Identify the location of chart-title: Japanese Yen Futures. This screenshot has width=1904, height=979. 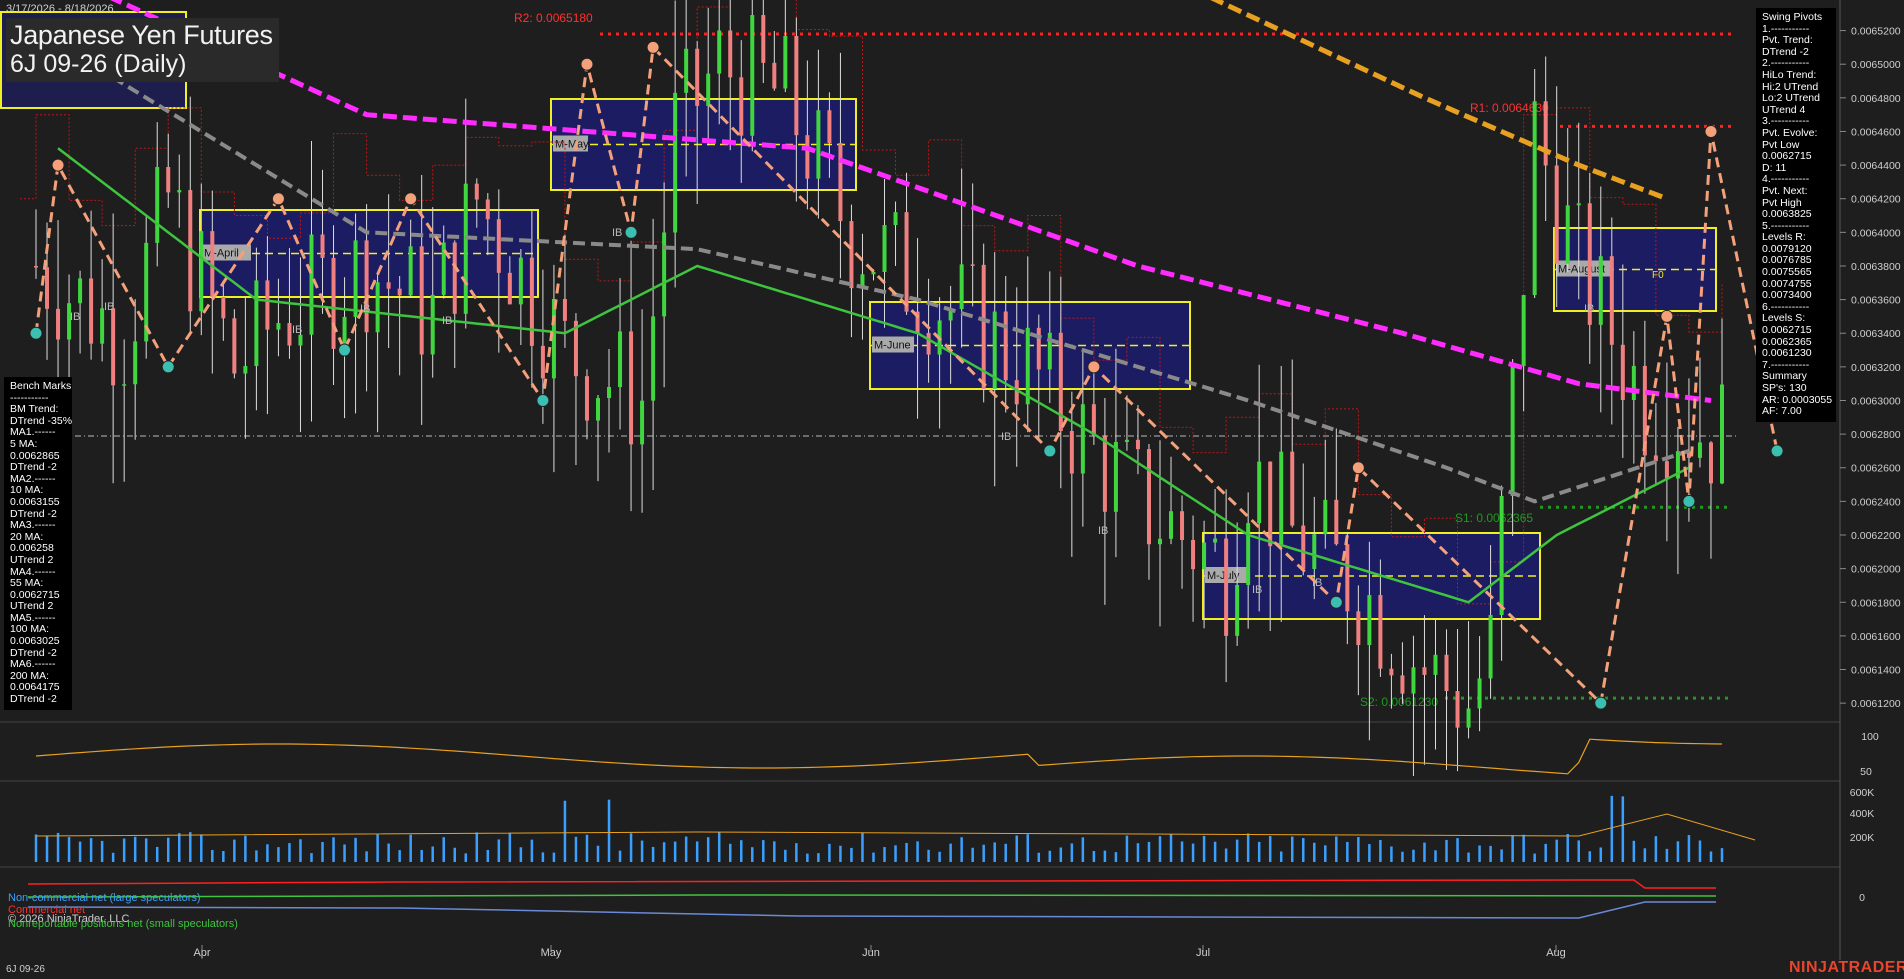
(141, 35).